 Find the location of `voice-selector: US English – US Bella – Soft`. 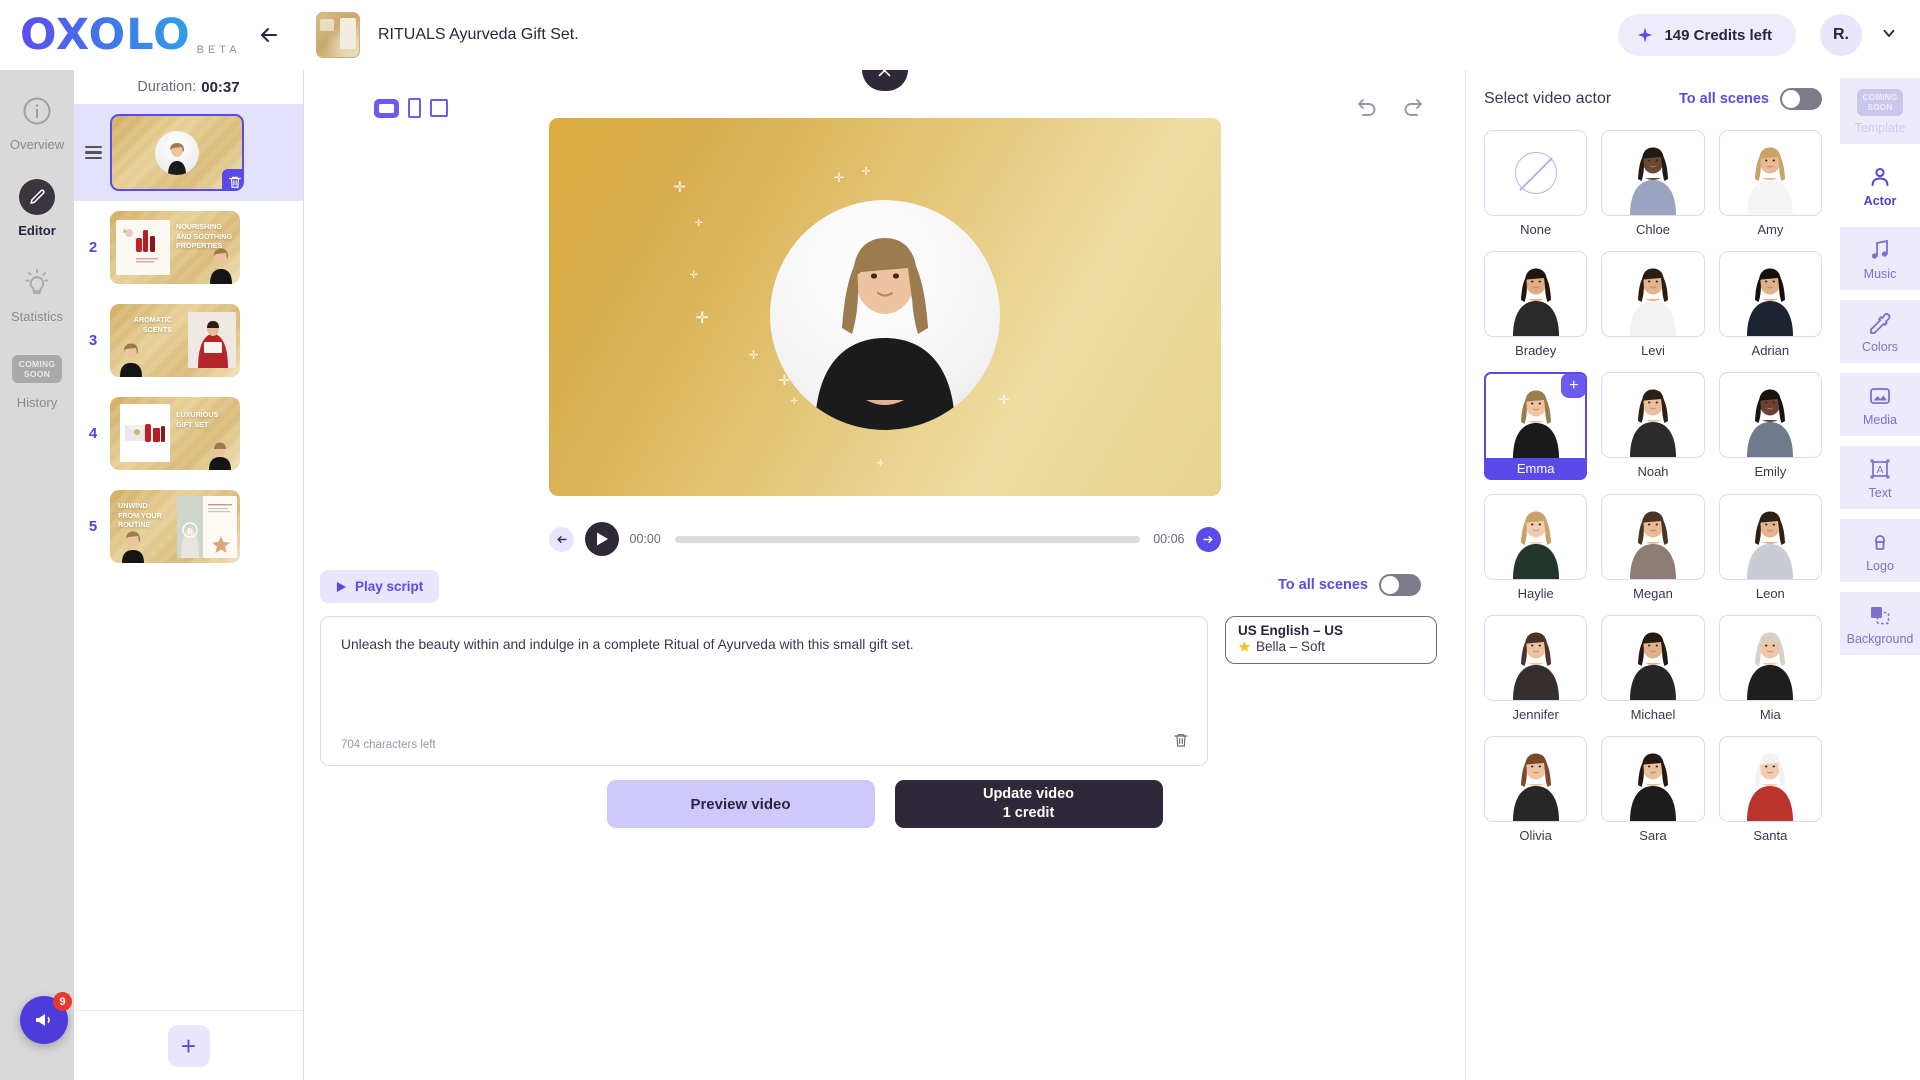

voice-selector: US English – US Bella – Soft is located at coordinates (1331, 640).